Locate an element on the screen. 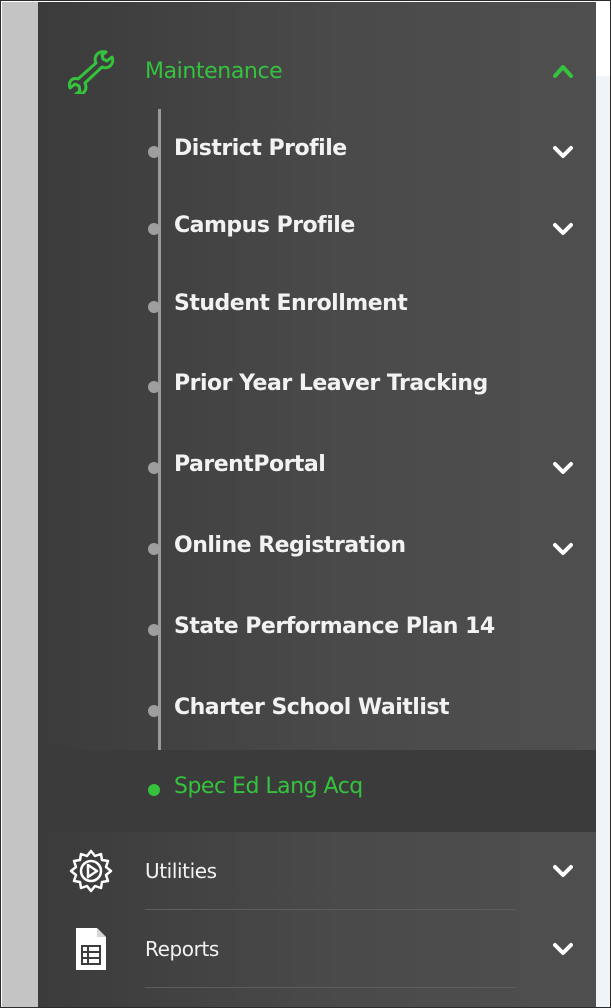  gear-play-icon is located at coordinates (91, 871).